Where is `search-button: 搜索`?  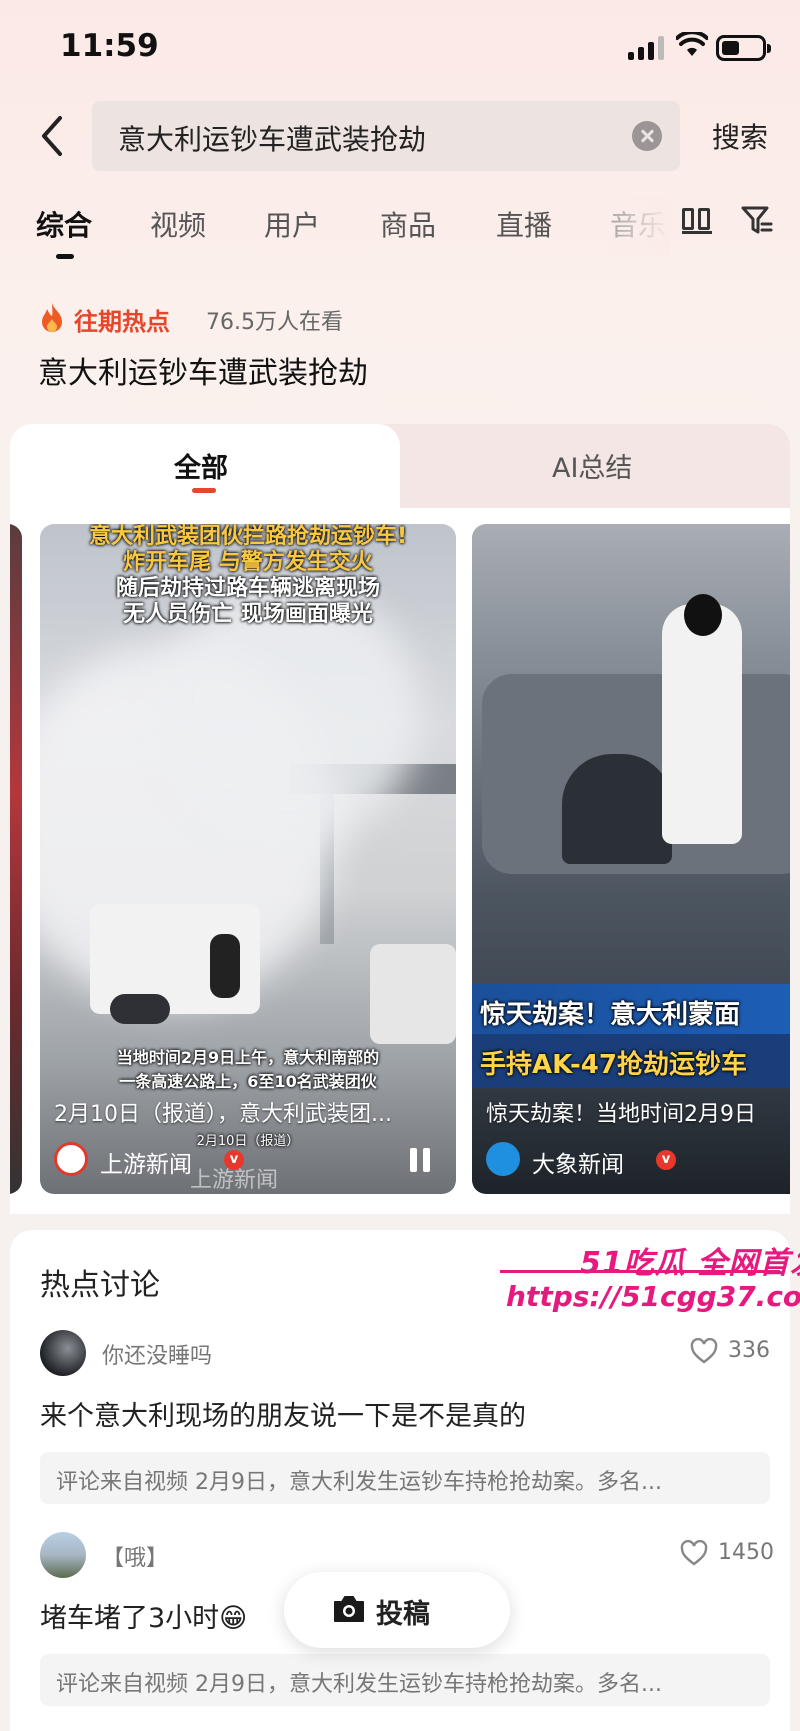 search-button: 搜索 is located at coordinates (740, 136).